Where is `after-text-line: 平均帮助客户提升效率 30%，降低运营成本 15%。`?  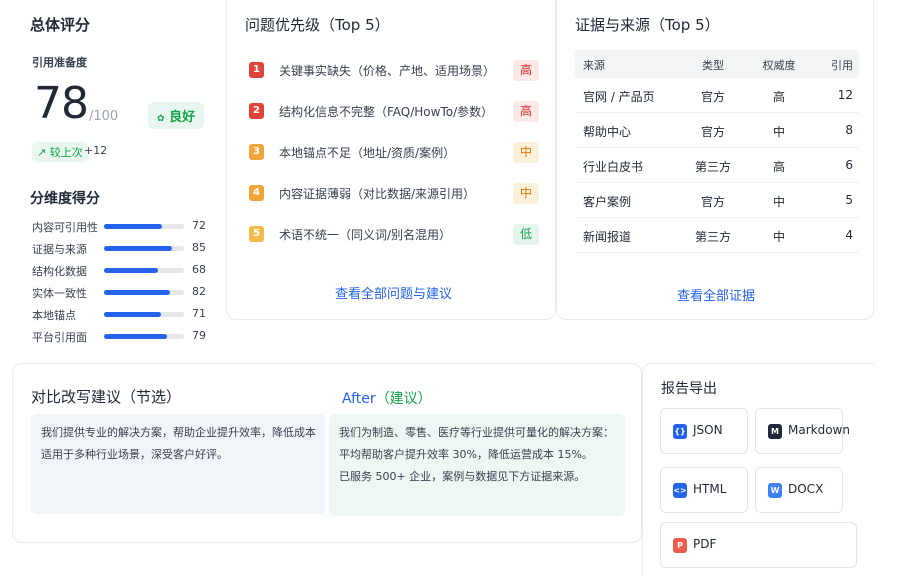 after-text-line: 平均帮助客户提升效率 30%，降低运营成本 15%。 is located at coordinates (466, 454).